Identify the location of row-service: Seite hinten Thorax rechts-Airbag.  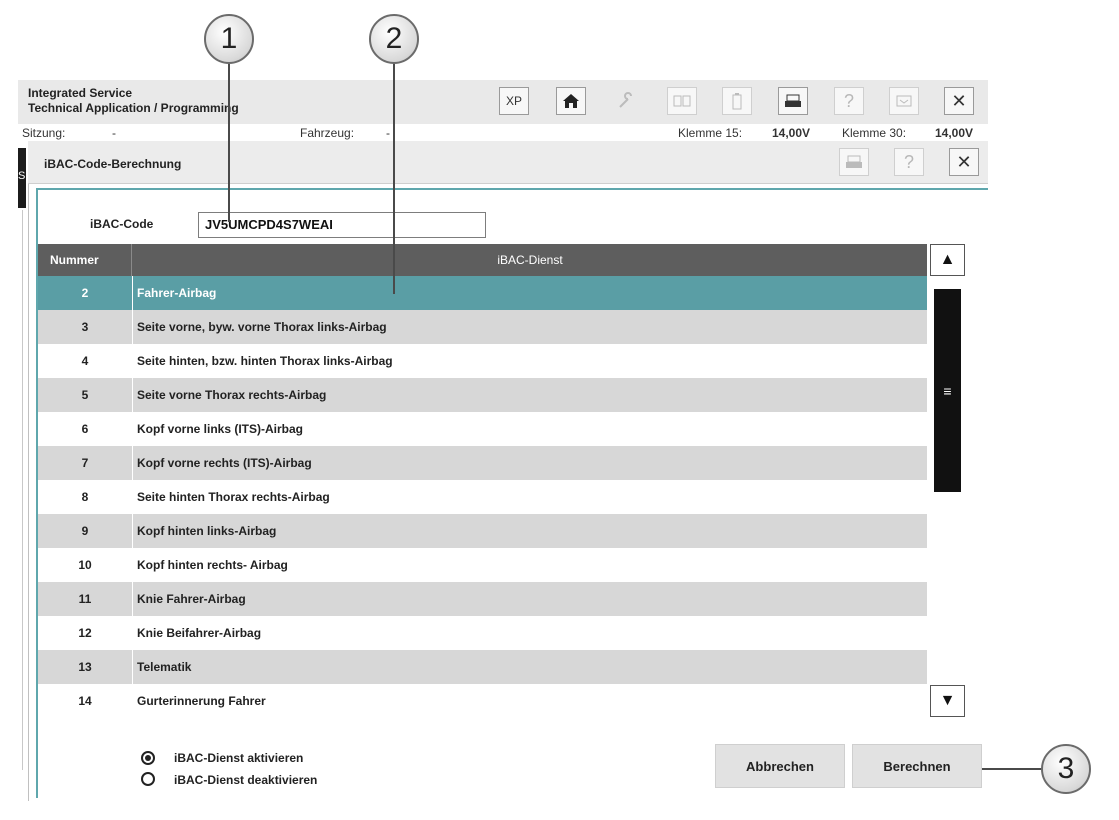
(233, 497).